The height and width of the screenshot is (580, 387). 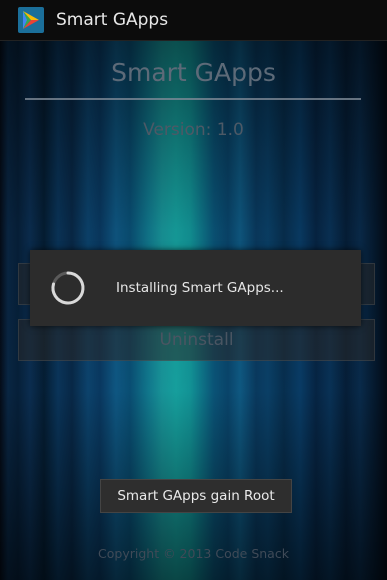 What do you see at coordinates (193, 99) in the screenshot?
I see `title-divider` at bounding box center [193, 99].